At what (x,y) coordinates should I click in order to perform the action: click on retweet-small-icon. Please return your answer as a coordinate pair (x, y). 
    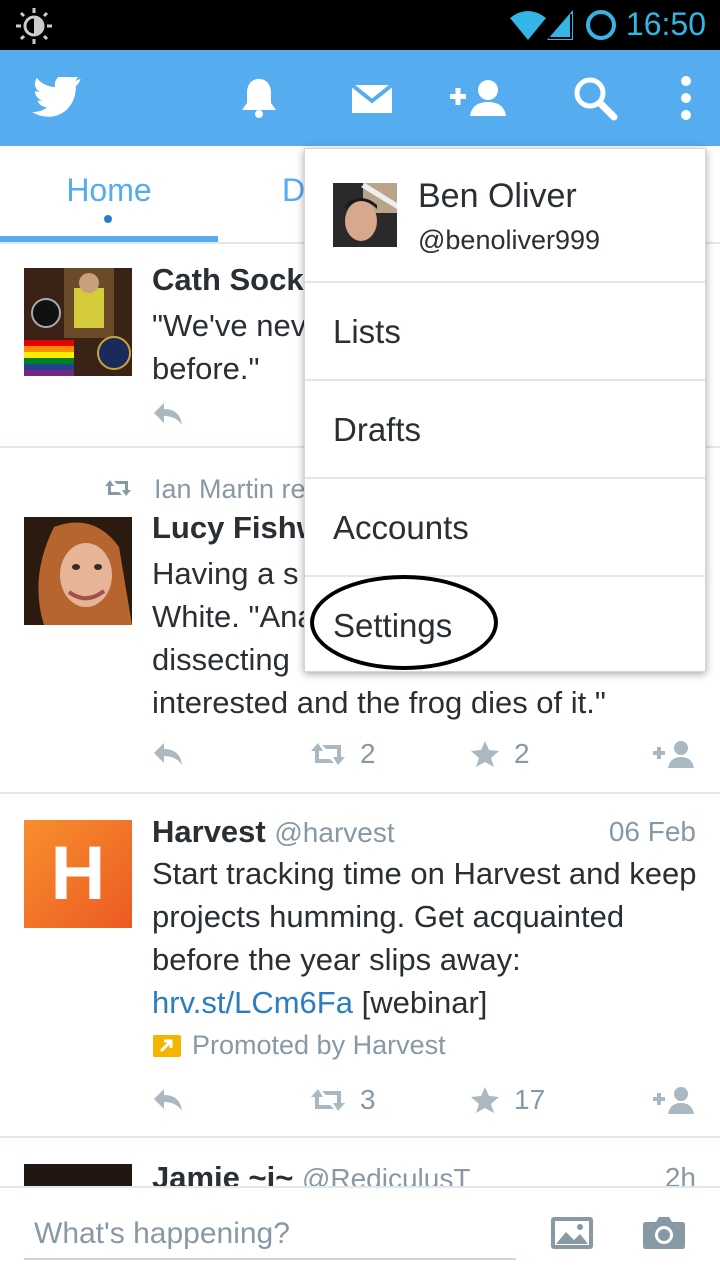
    Looking at the image, I should click on (118, 489).